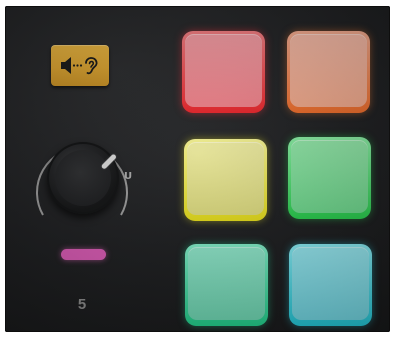 The width and height of the screenshot is (394, 337). I want to click on gain-knob, so click(83, 178).